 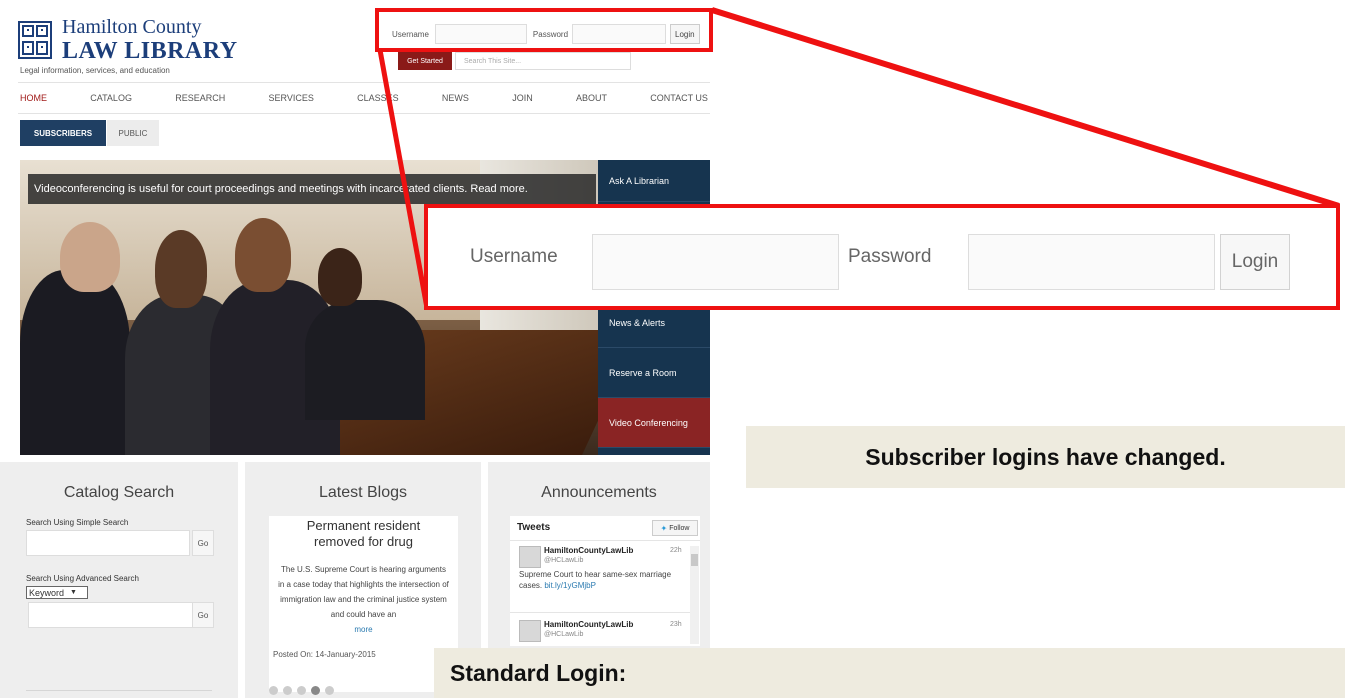 I want to click on tweets-heading: Tweets, so click(x=534, y=527).